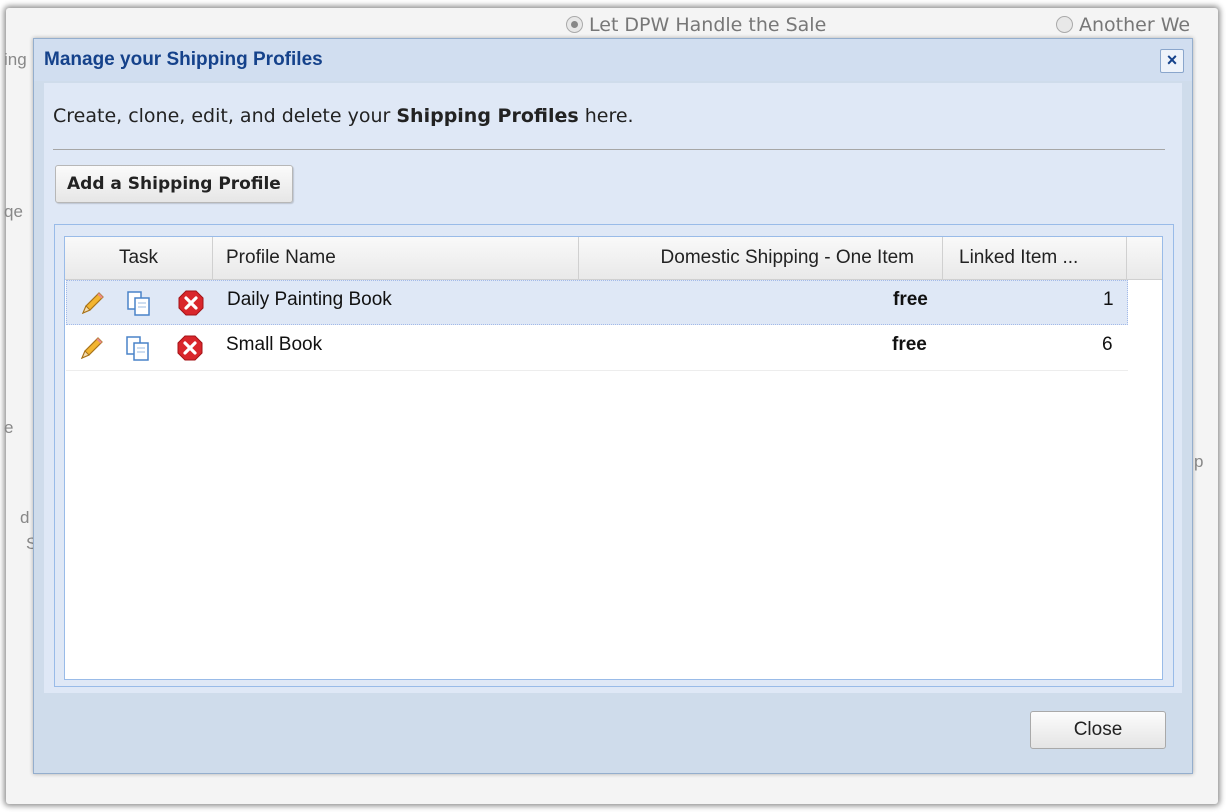  What do you see at coordinates (139, 258) in the screenshot?
I see `column-header-task: Task` at bounding box center [139, 258].